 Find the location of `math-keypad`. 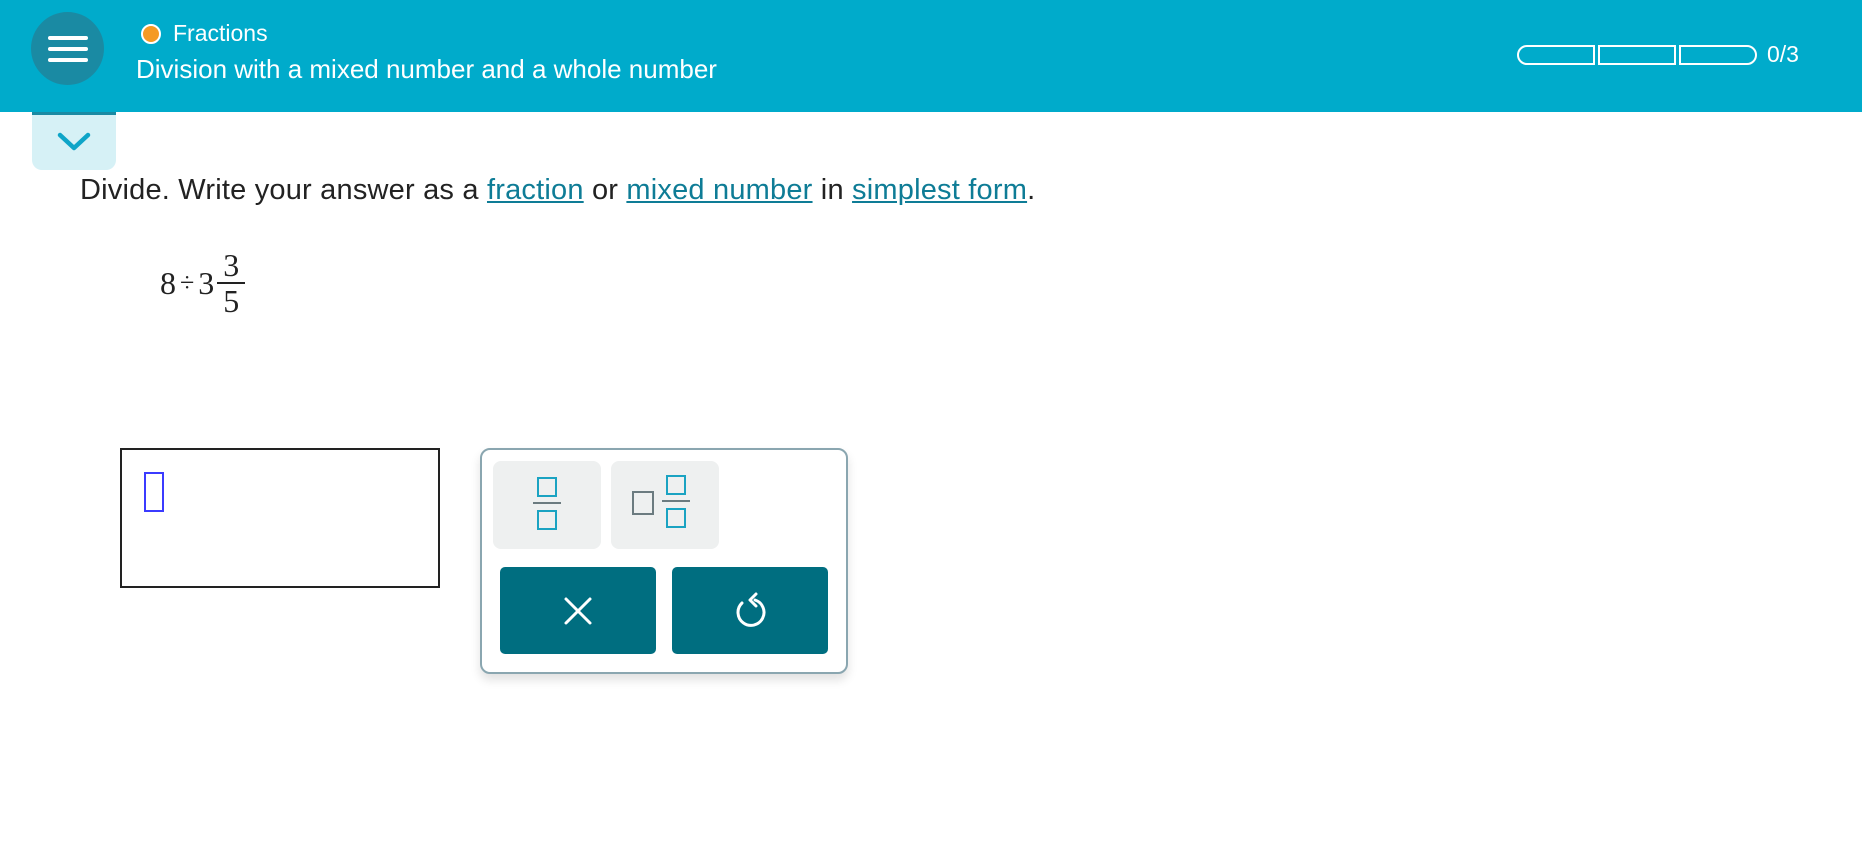

math-keypad is located at coordinates (664, 561).